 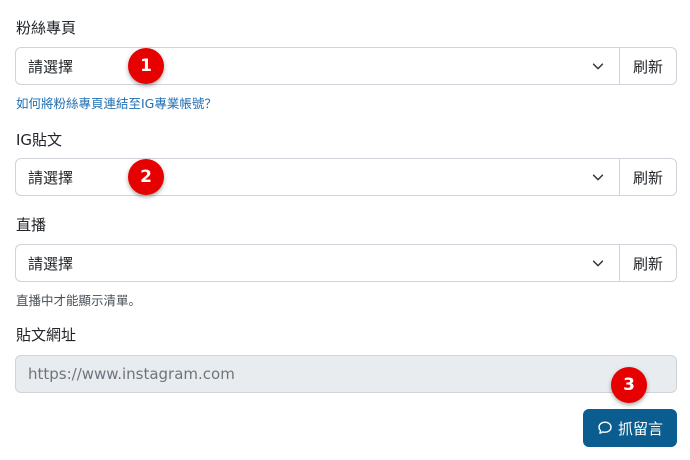 I want to click on fetch-comments-button: 抓留言, so click(x=630, y=428).